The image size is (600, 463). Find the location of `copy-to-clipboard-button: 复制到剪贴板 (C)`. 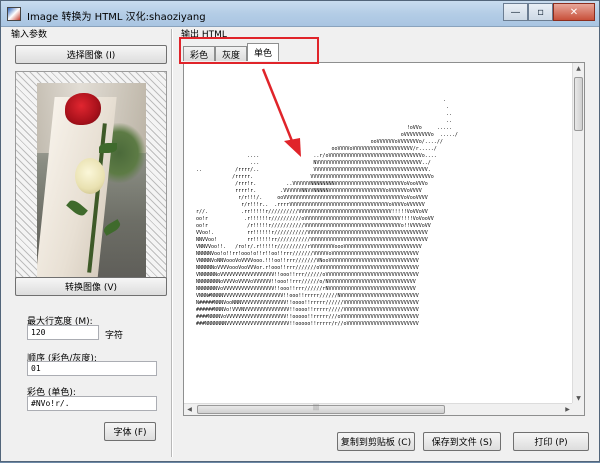

copy-to-clipboard-button: 复制到剪贴板 (C) is located at coordinates (376, 441).